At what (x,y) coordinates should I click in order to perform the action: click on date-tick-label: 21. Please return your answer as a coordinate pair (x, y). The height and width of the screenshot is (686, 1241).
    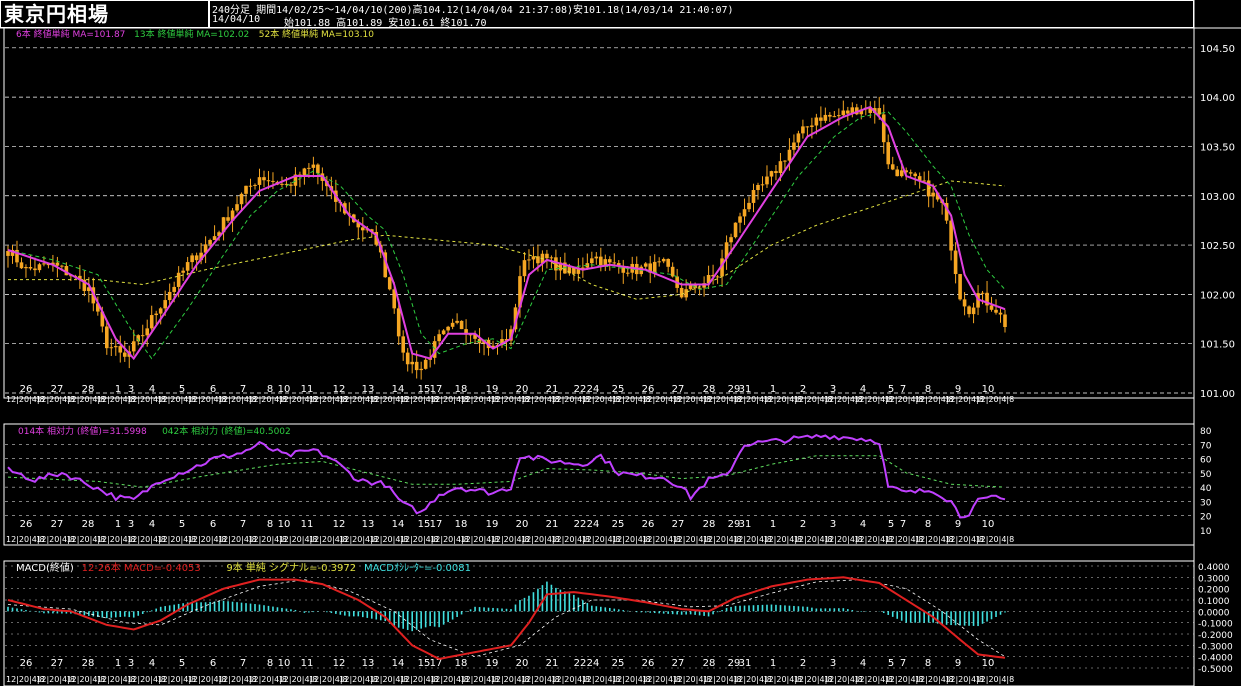
    Looking at the image, I should click on (552, 524).